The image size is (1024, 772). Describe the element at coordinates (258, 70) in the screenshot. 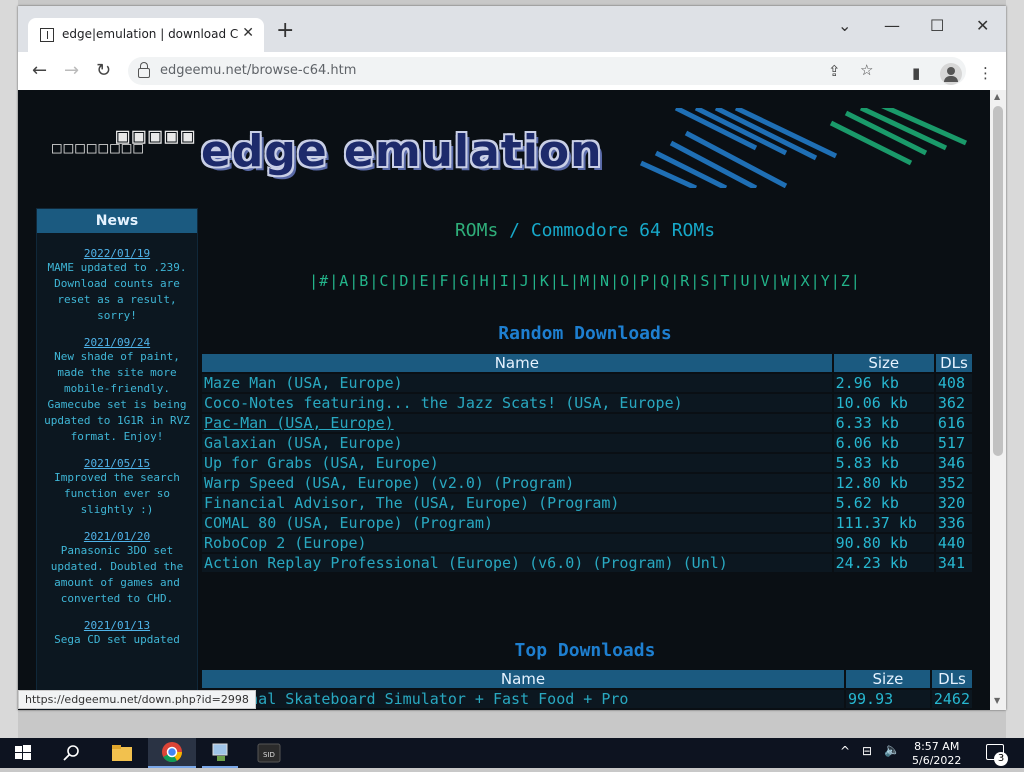

I see `url-text: edgeemu.net/browse-c64.htm` at that location.